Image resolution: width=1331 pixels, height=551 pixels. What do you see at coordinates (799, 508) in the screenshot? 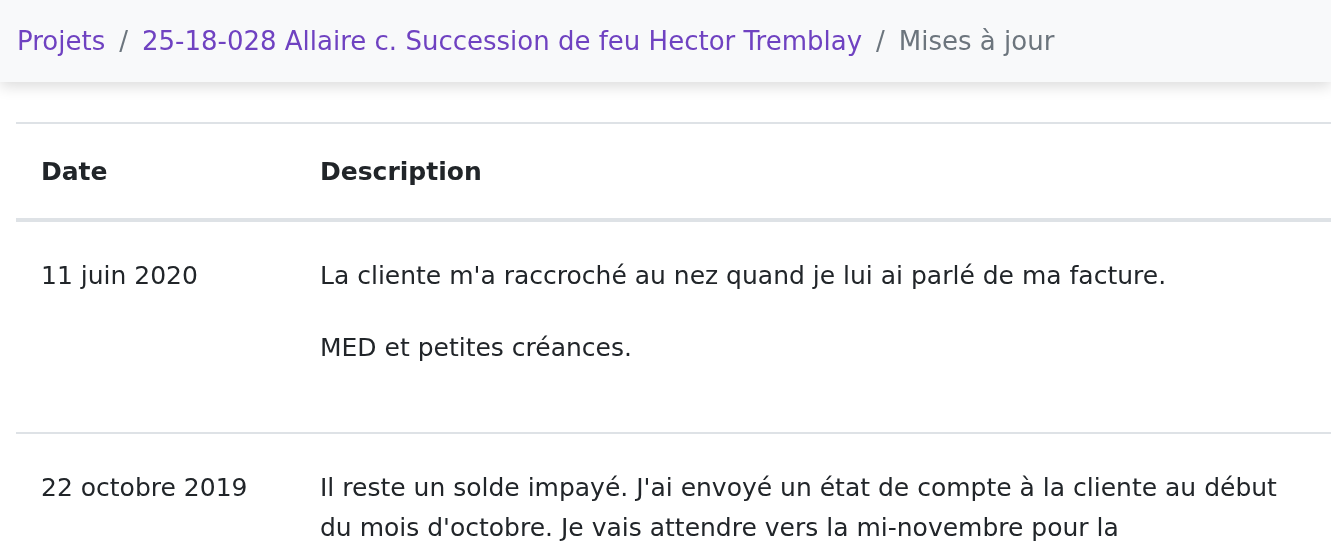
I see `description-text: Il reste un solde impayé. J'ai envoyé un état de compte à la cliente au début du mois d'octobre. Je vais attendre vers la mi-novembre pour la` at bounding box center [799, 508].